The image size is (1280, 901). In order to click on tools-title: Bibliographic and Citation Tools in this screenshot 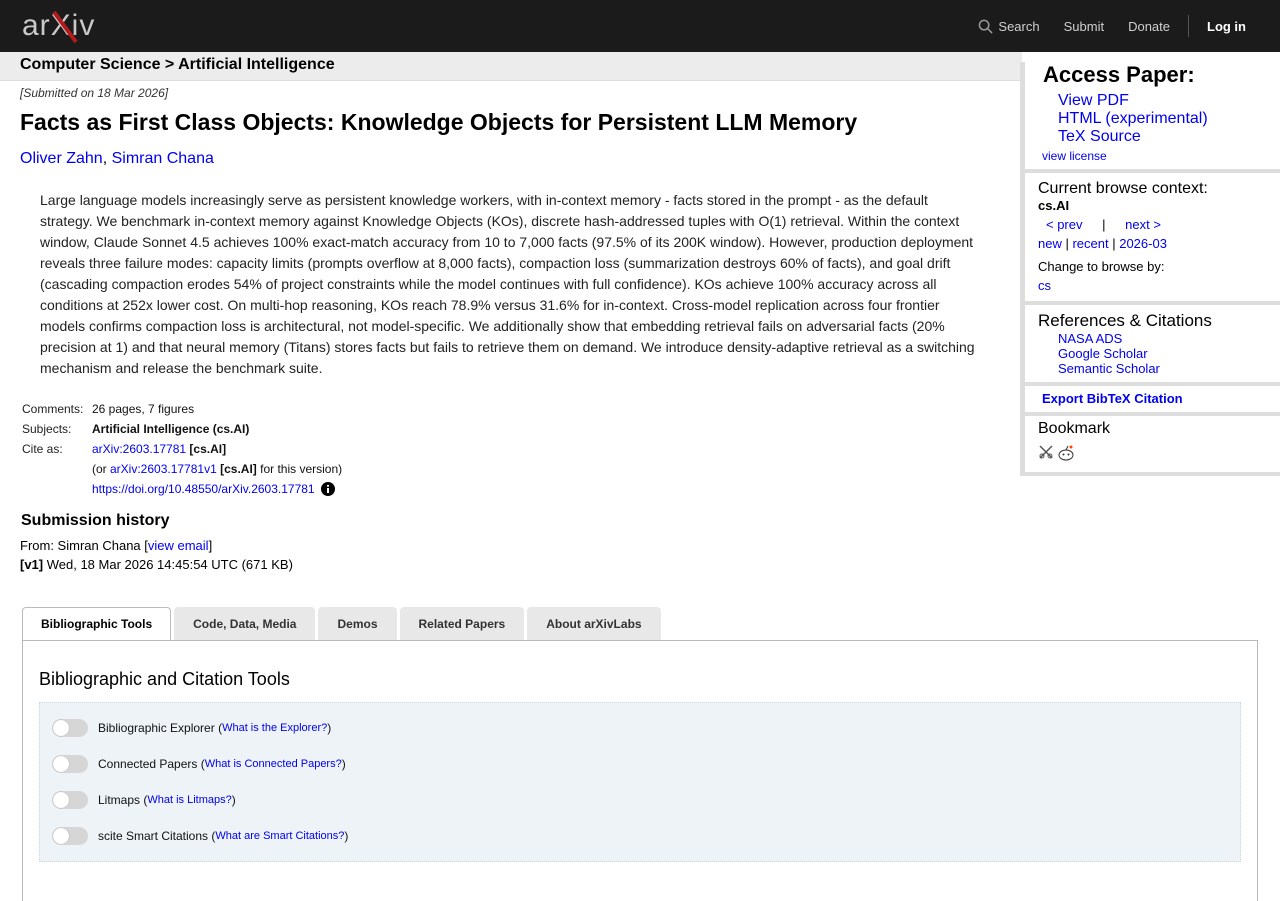, I will do `click(164, 679)`.